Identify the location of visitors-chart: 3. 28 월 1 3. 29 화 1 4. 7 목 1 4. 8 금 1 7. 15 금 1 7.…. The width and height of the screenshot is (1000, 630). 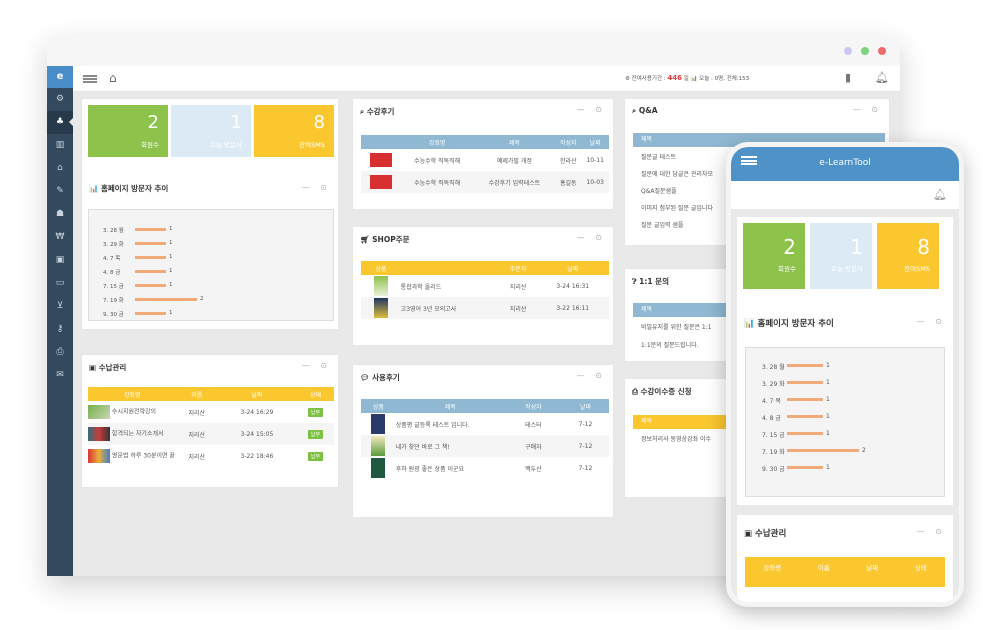
(845, 422).